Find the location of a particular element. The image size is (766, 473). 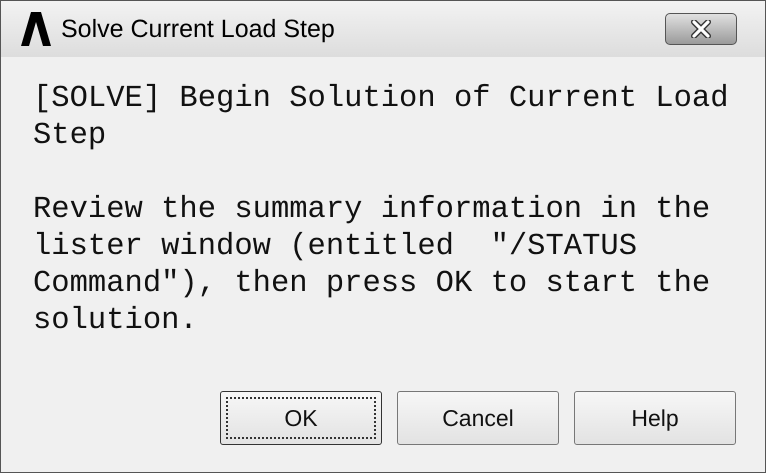

close-icon is located at coordinates (701, 29).